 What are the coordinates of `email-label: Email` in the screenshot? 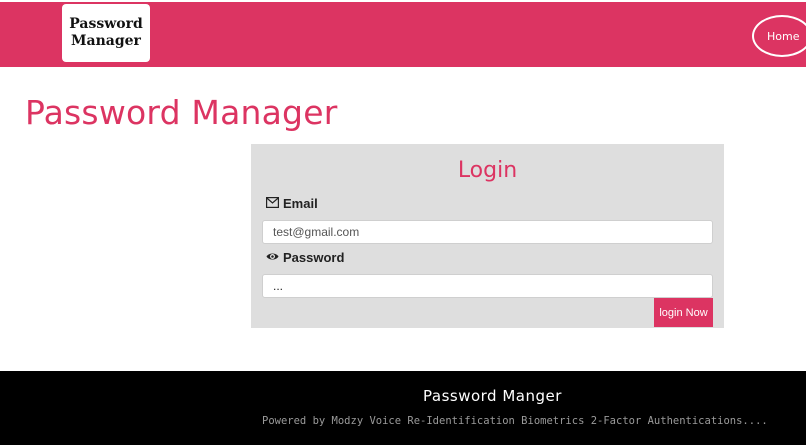 It's located at (292, 203).